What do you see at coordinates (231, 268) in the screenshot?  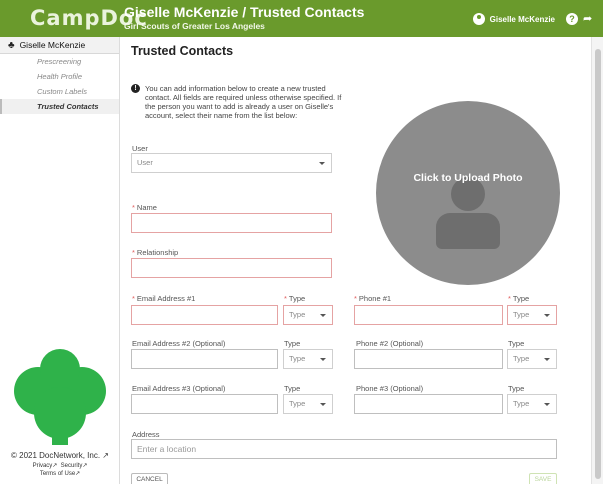 I see `relationship-field` at bounding box center [231, 268].